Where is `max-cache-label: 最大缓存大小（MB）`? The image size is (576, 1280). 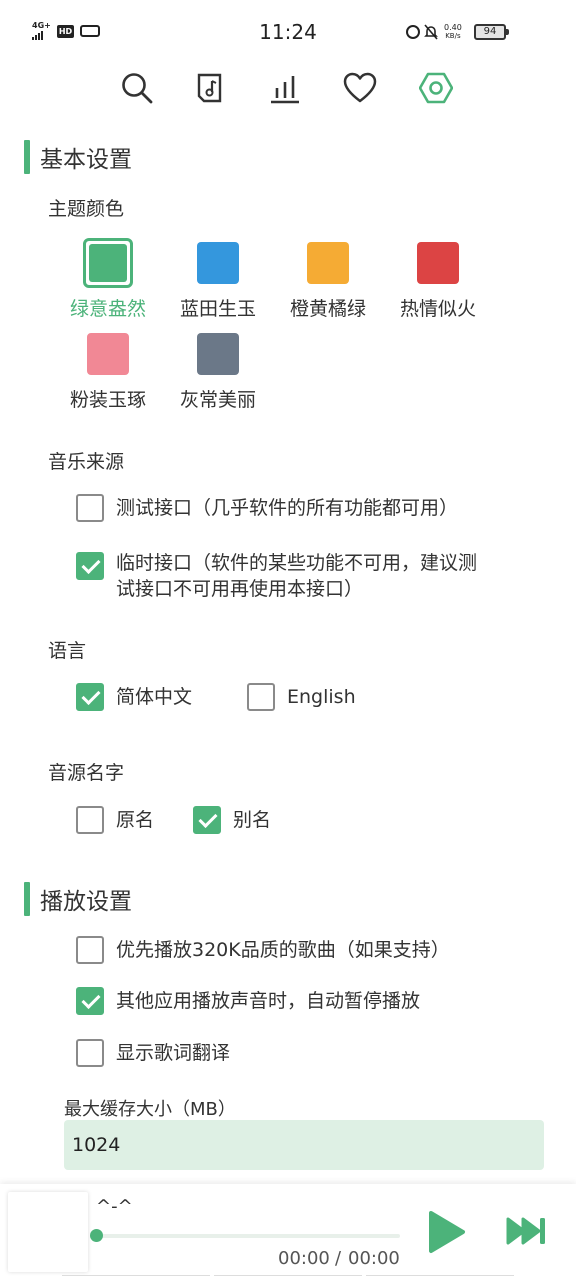 max-cache-label: 最大缓存大小（MB） is located at coordinates (150, 1109).